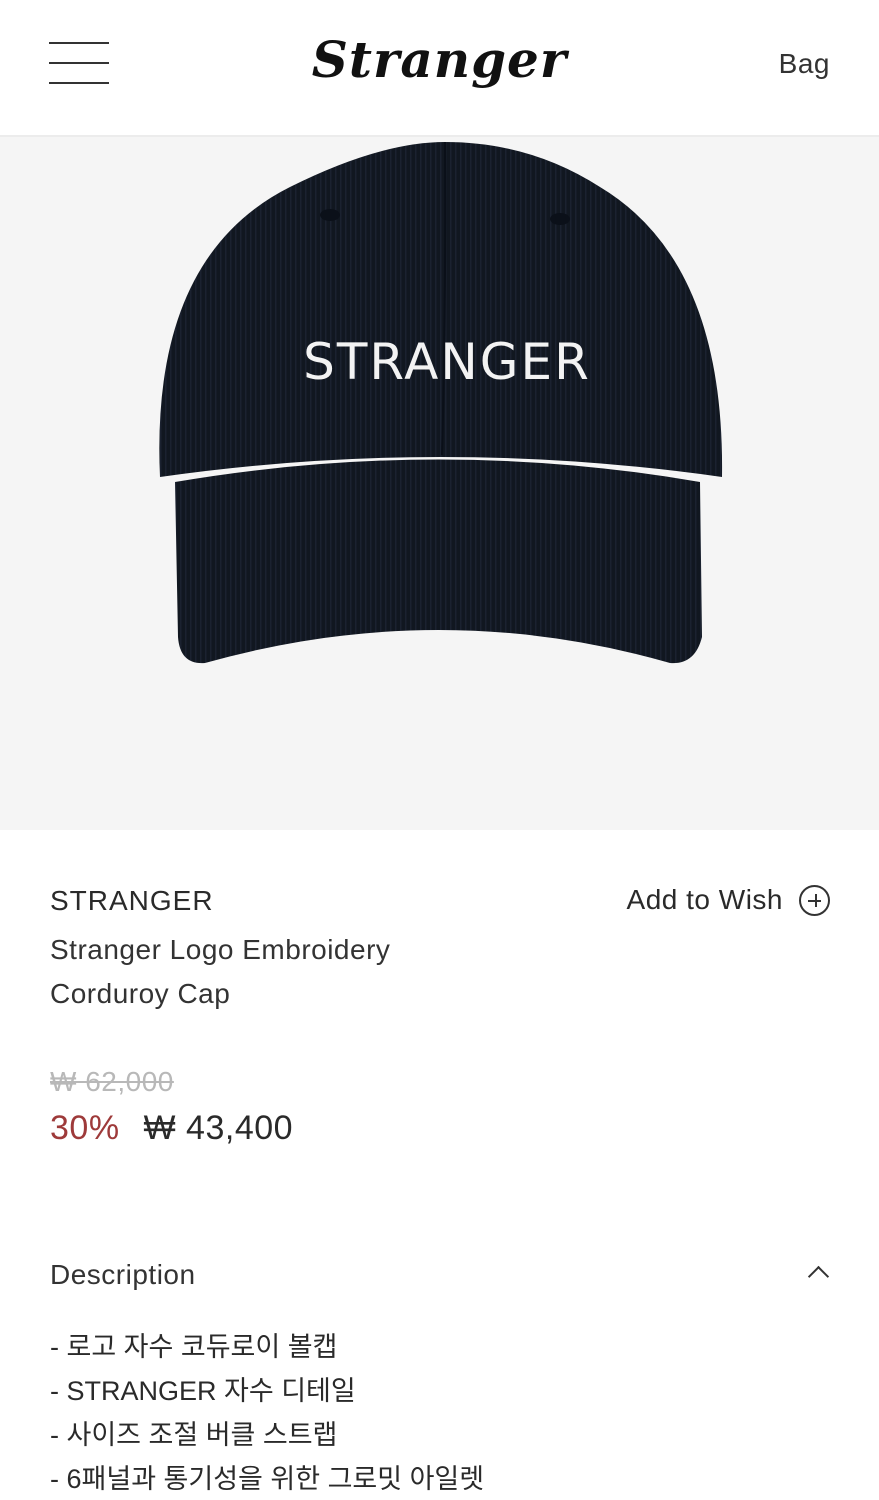 This screenshot has width=879, height=1500. I want to click on discount-rate: 30%, so click(85, 1128).